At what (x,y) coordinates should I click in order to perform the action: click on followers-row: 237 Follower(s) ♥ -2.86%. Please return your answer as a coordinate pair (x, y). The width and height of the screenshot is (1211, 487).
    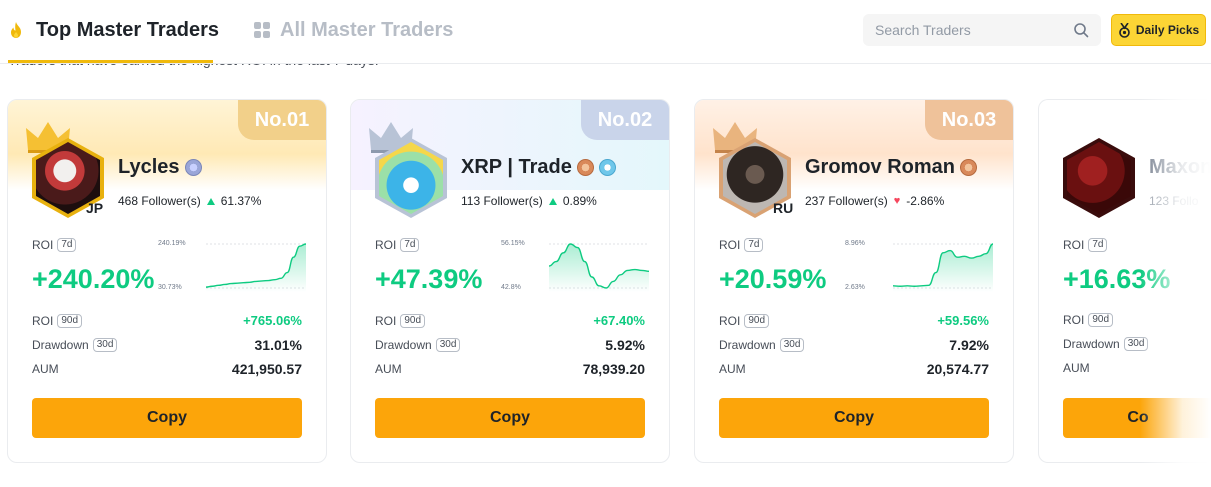
    Looking at the image, I should click on (874, 201).